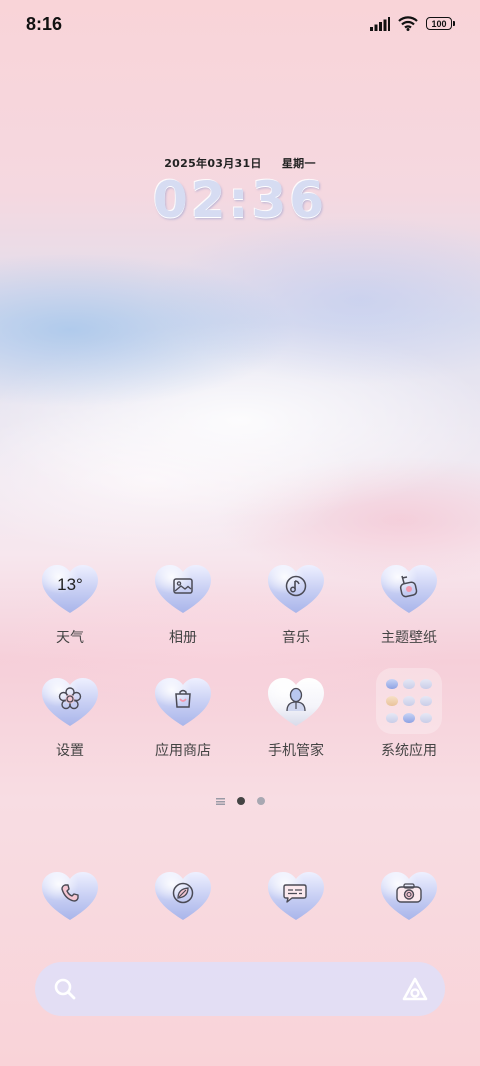 The height and width of the screenshot is (1066, 480). I want to click on weather-icon: 13°, so click(70, 589).